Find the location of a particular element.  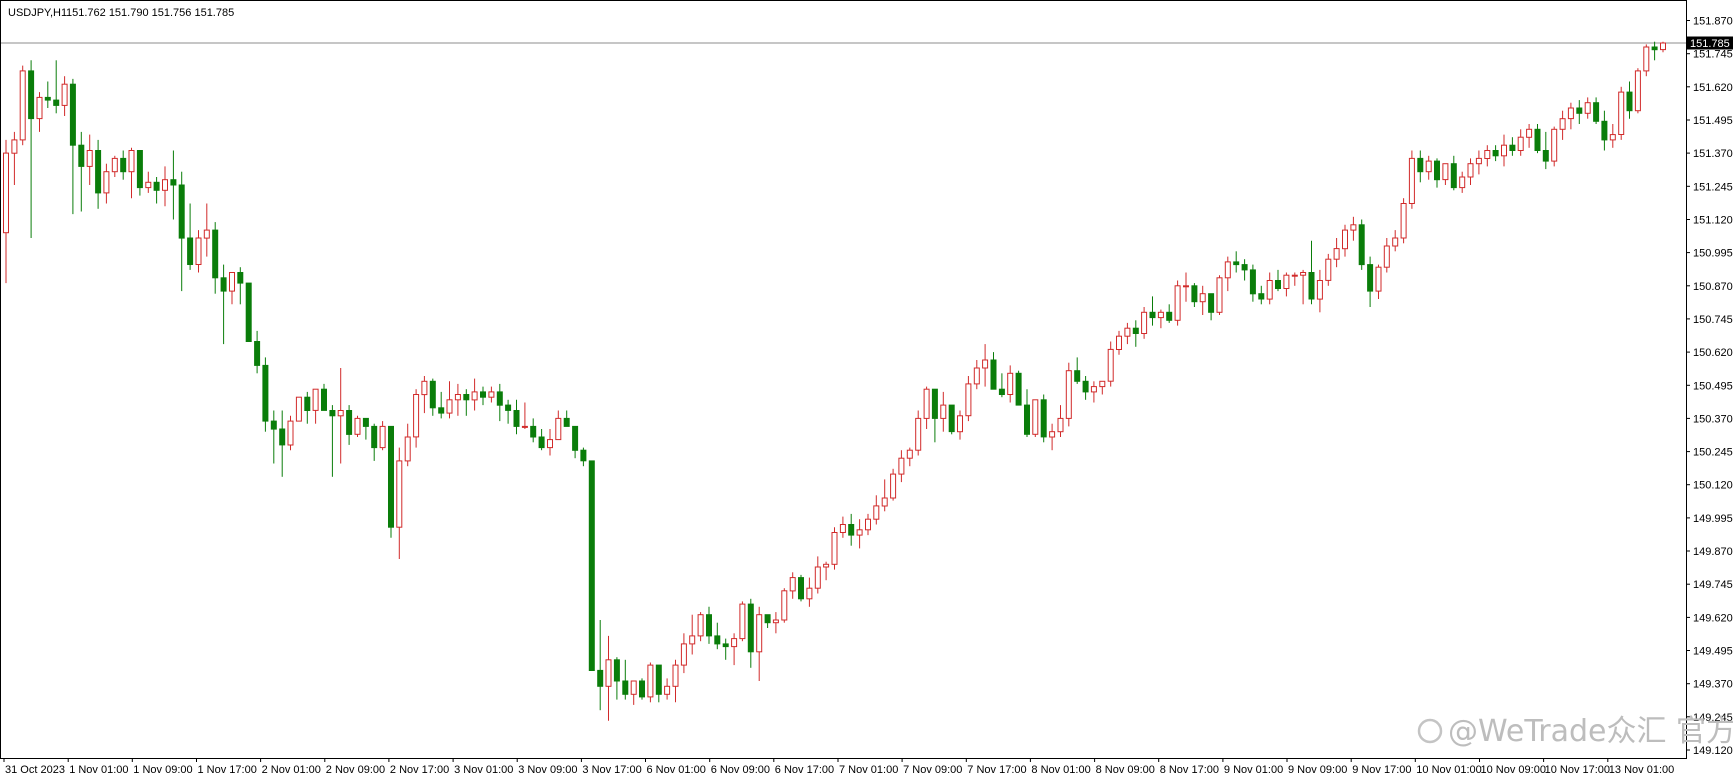

x-tick-label: 6 Nov 09:00 is located at coordinates (740, 770).